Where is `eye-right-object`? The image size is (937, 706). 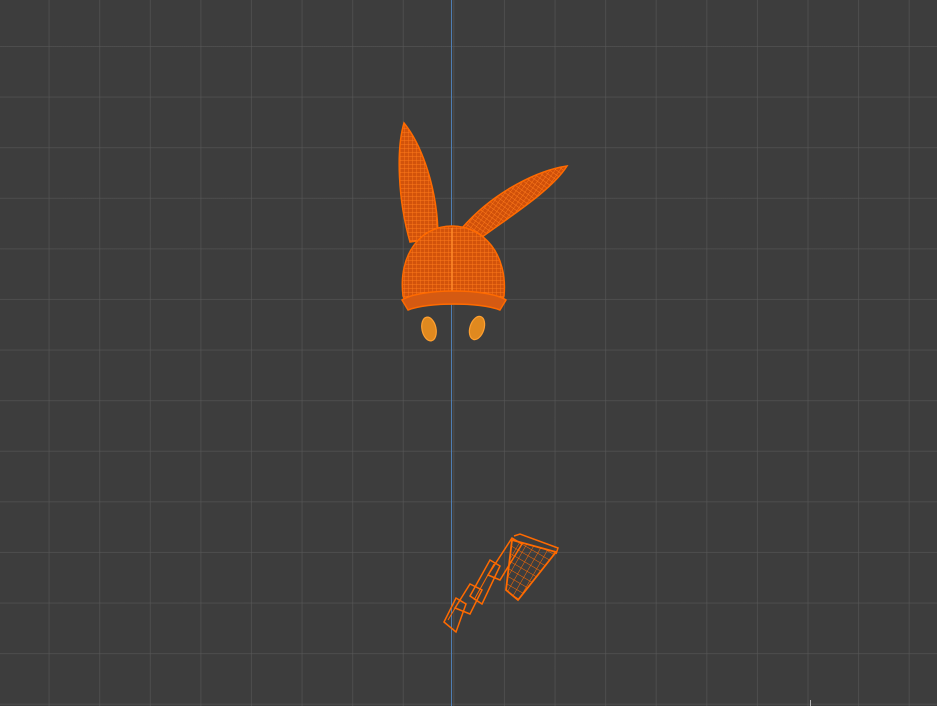 eye-right-object is located at coordinates (477, 327).